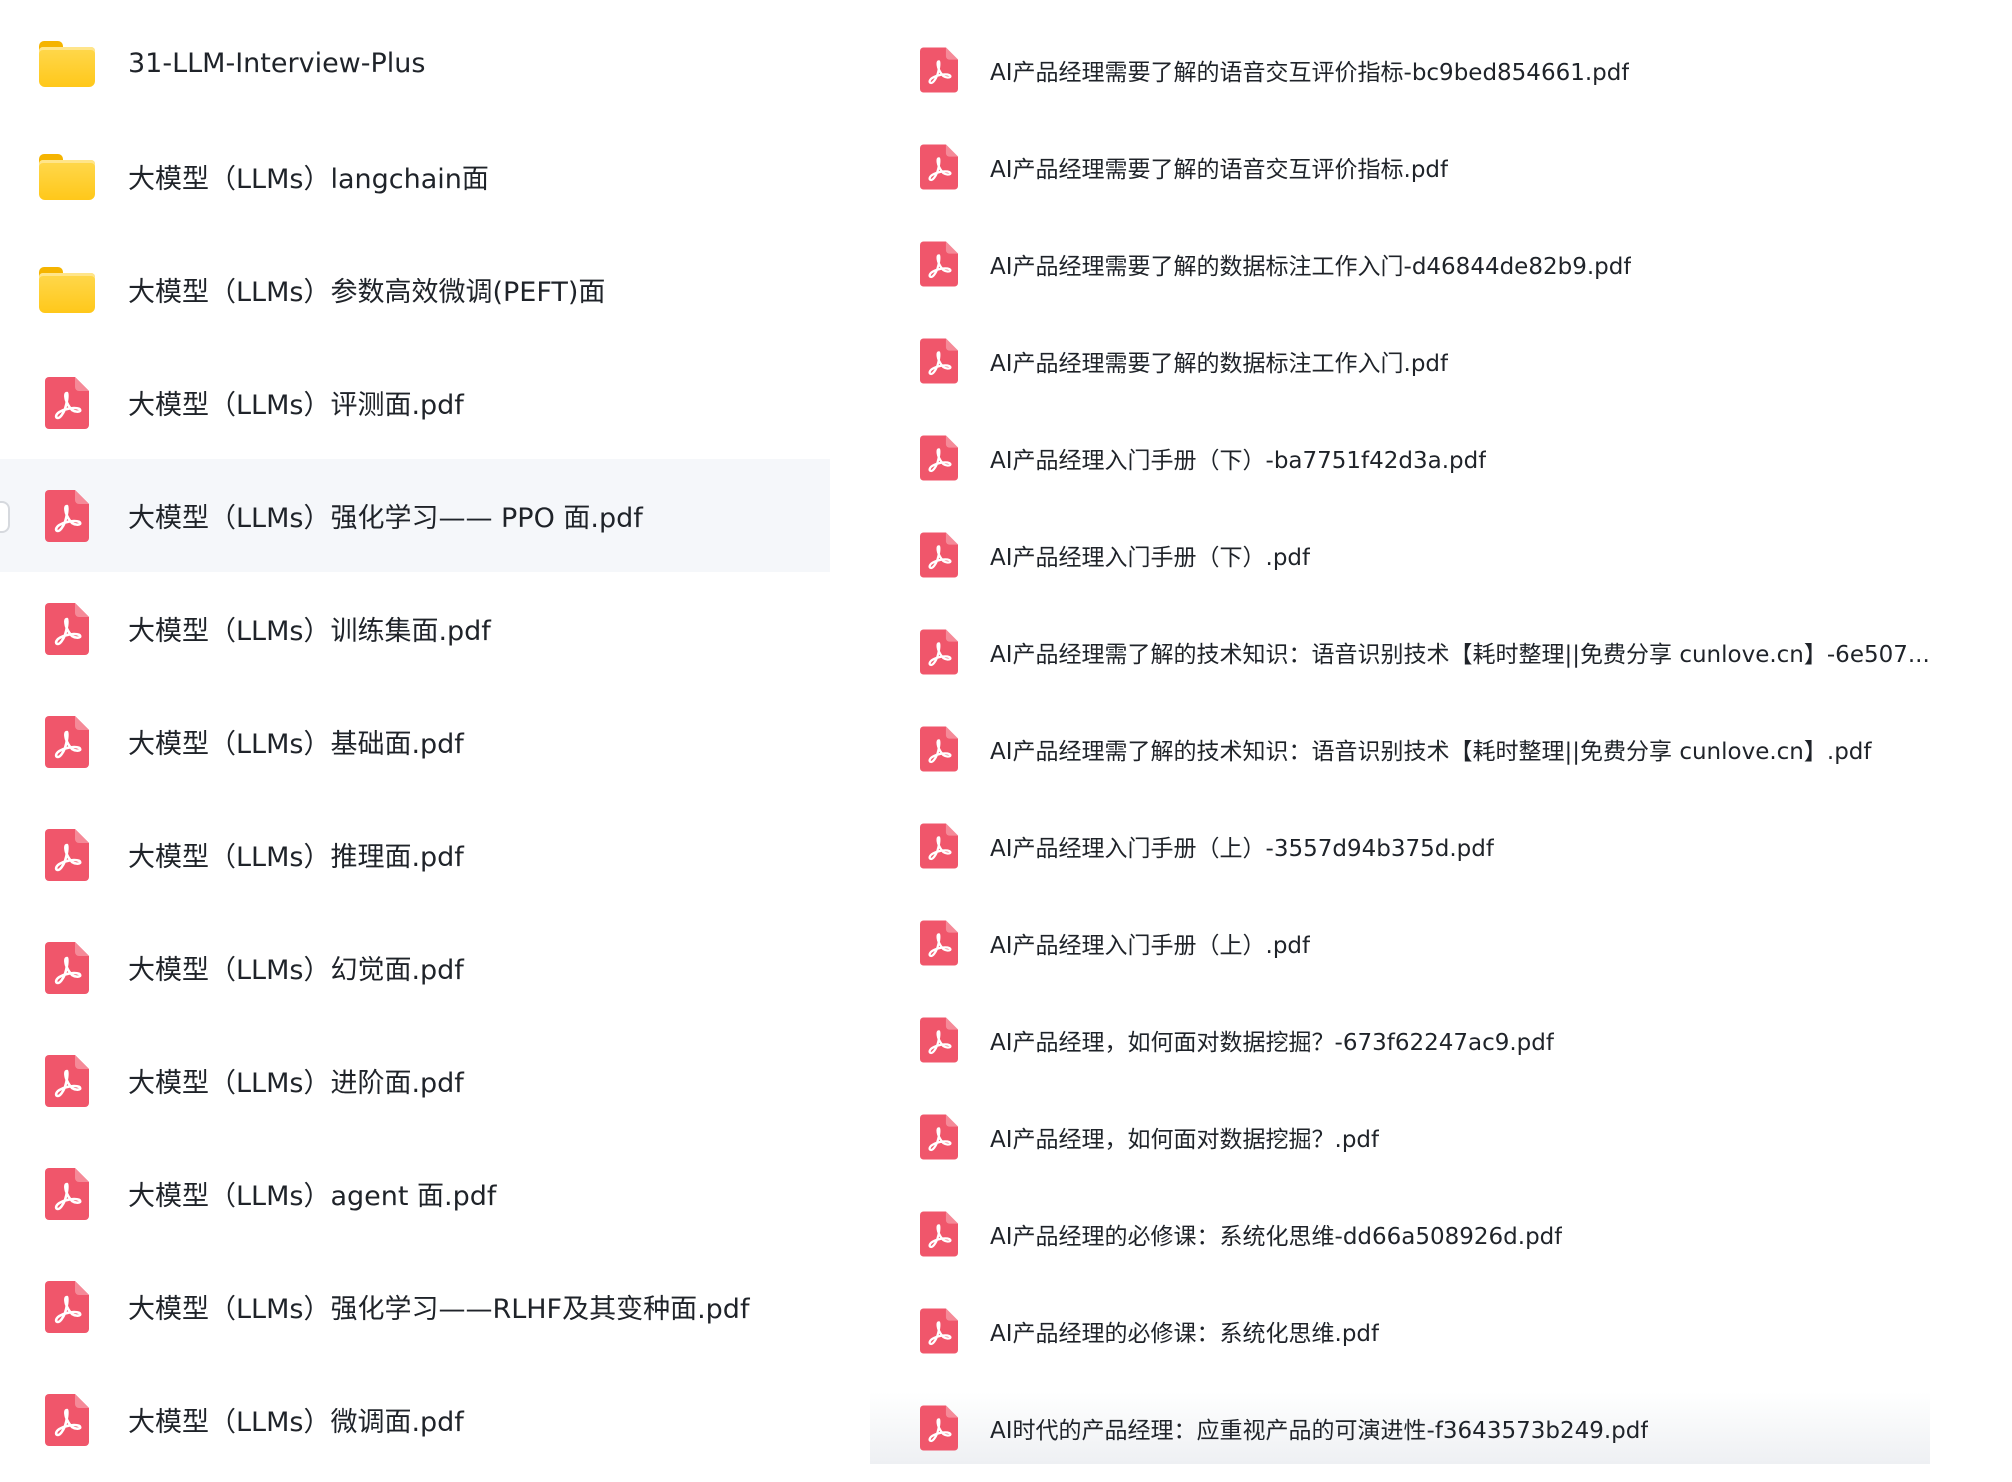  I want to click on file-list-item: 大模型（LLMs）评测面.pdf, so click(415, 402).